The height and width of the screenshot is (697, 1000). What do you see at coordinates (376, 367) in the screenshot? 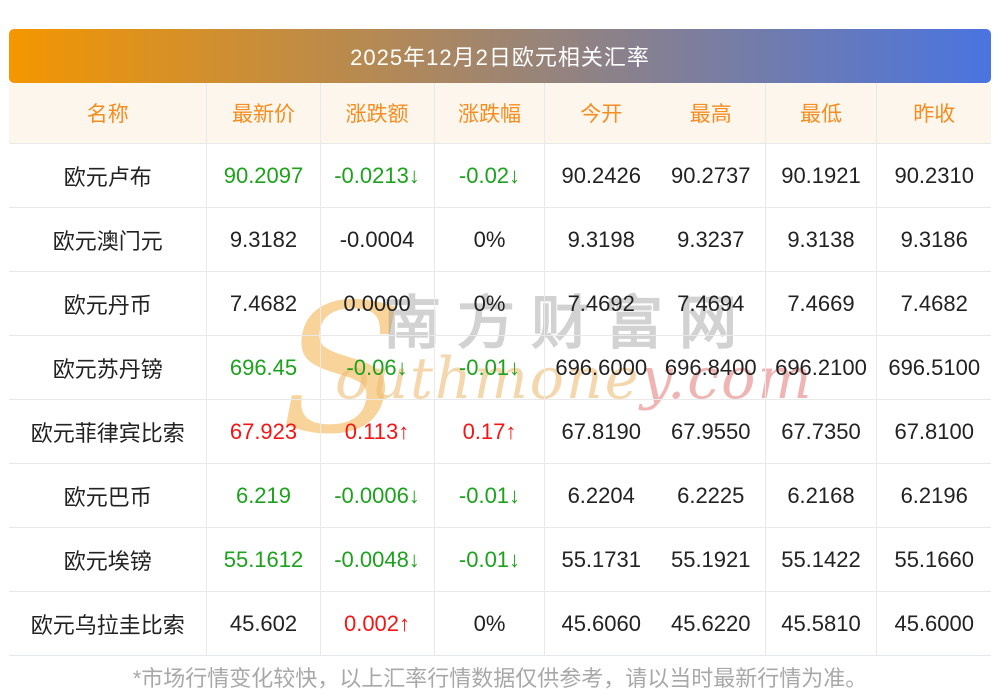
I see `cell-change-amount: -0.06↓` at bounding box center [376, 367].